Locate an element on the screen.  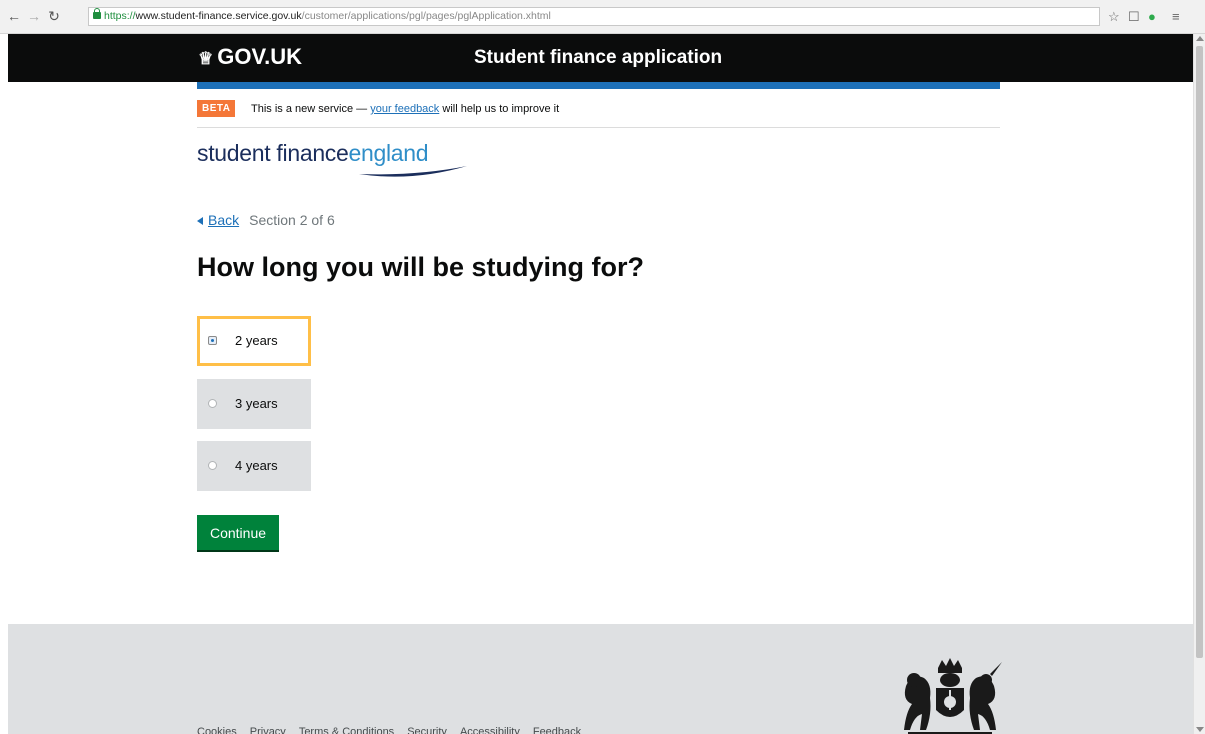
extension-circle-icon: ● is located at coordinates (1152, 16).